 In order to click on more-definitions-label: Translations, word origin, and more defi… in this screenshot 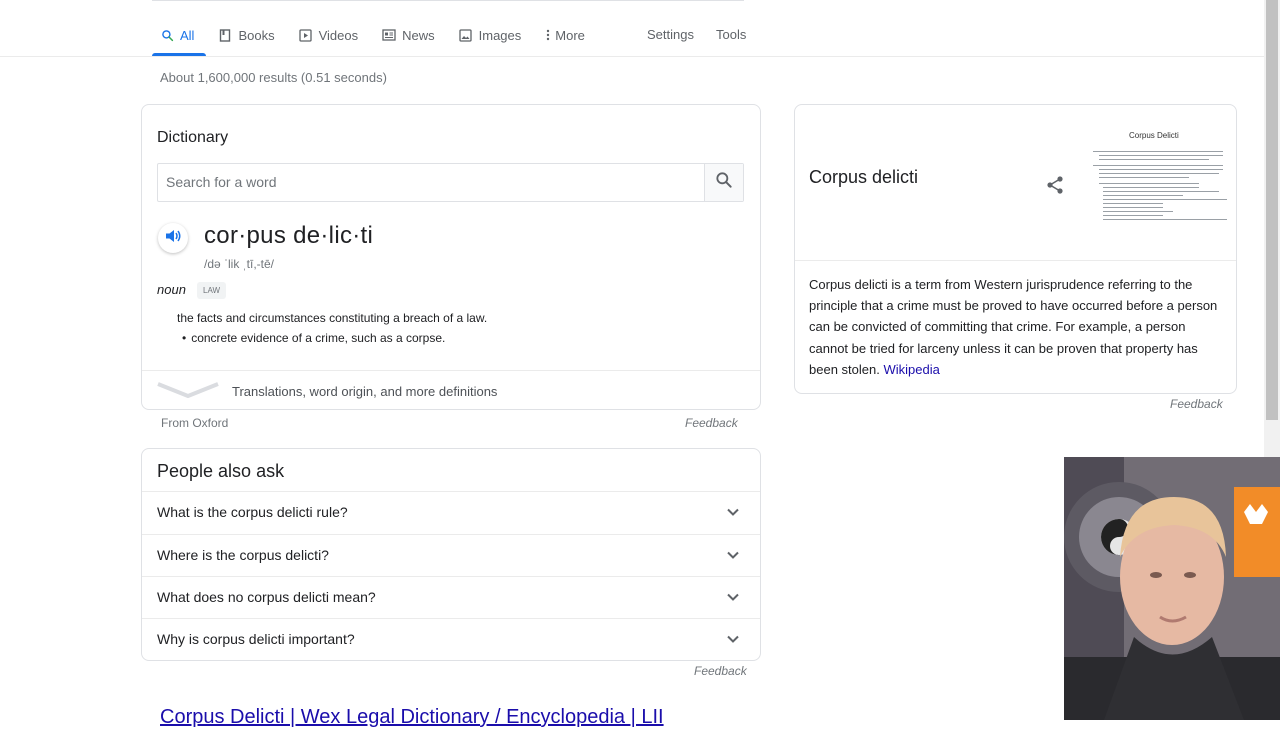, I will do `click(365, 391)`.